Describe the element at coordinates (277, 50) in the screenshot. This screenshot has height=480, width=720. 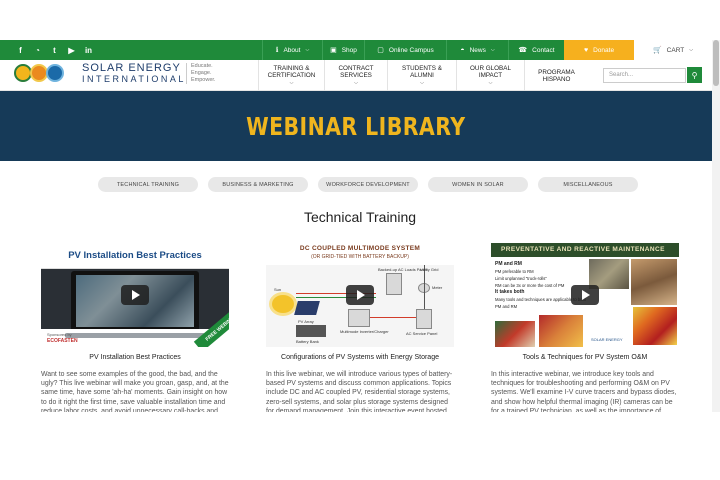
I see `info-icon: ℹ` at that location.